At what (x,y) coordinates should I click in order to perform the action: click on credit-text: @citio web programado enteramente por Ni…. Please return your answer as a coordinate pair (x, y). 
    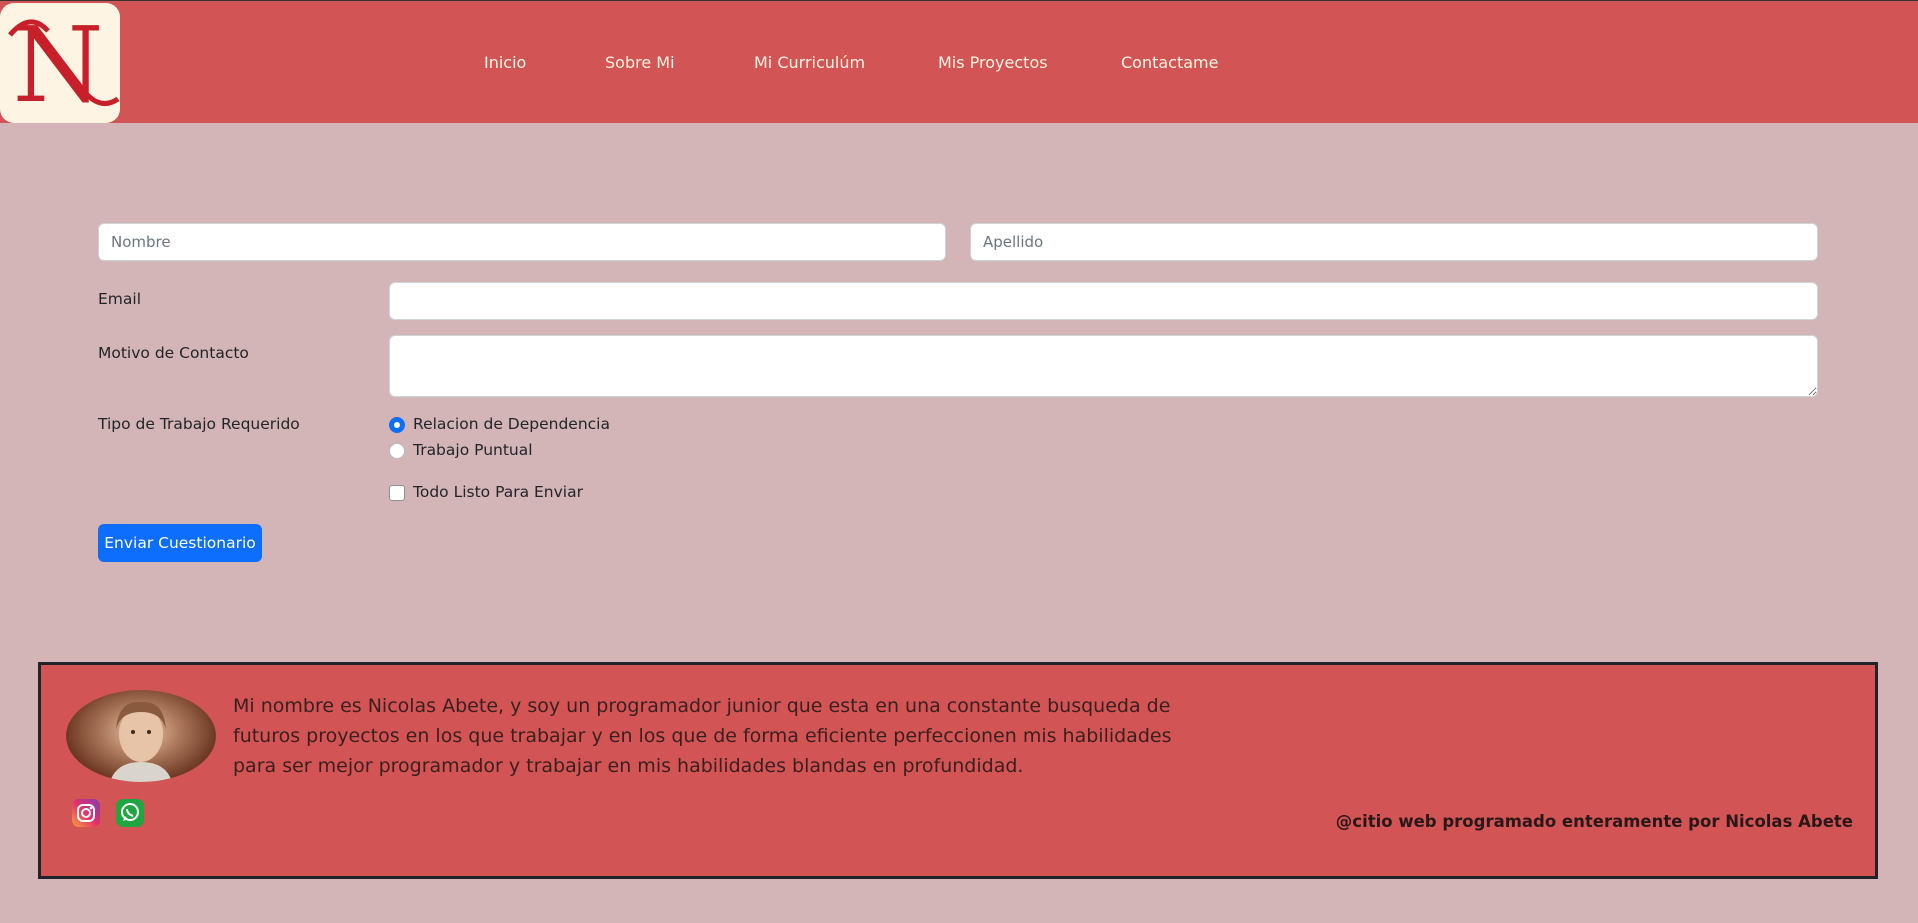
    Looking at the image, I should click on (1594, 821).